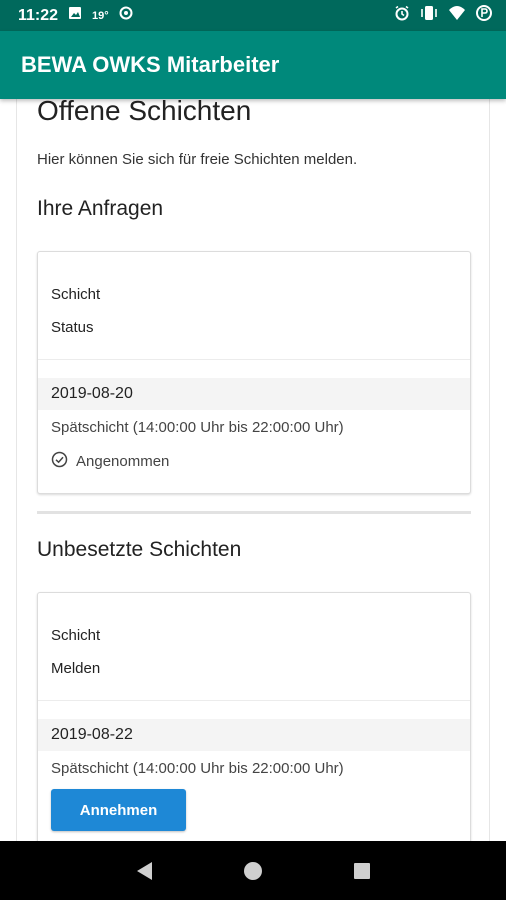 The image size is (506, 900). I want to click on wifi-icon, so click(457, 15).